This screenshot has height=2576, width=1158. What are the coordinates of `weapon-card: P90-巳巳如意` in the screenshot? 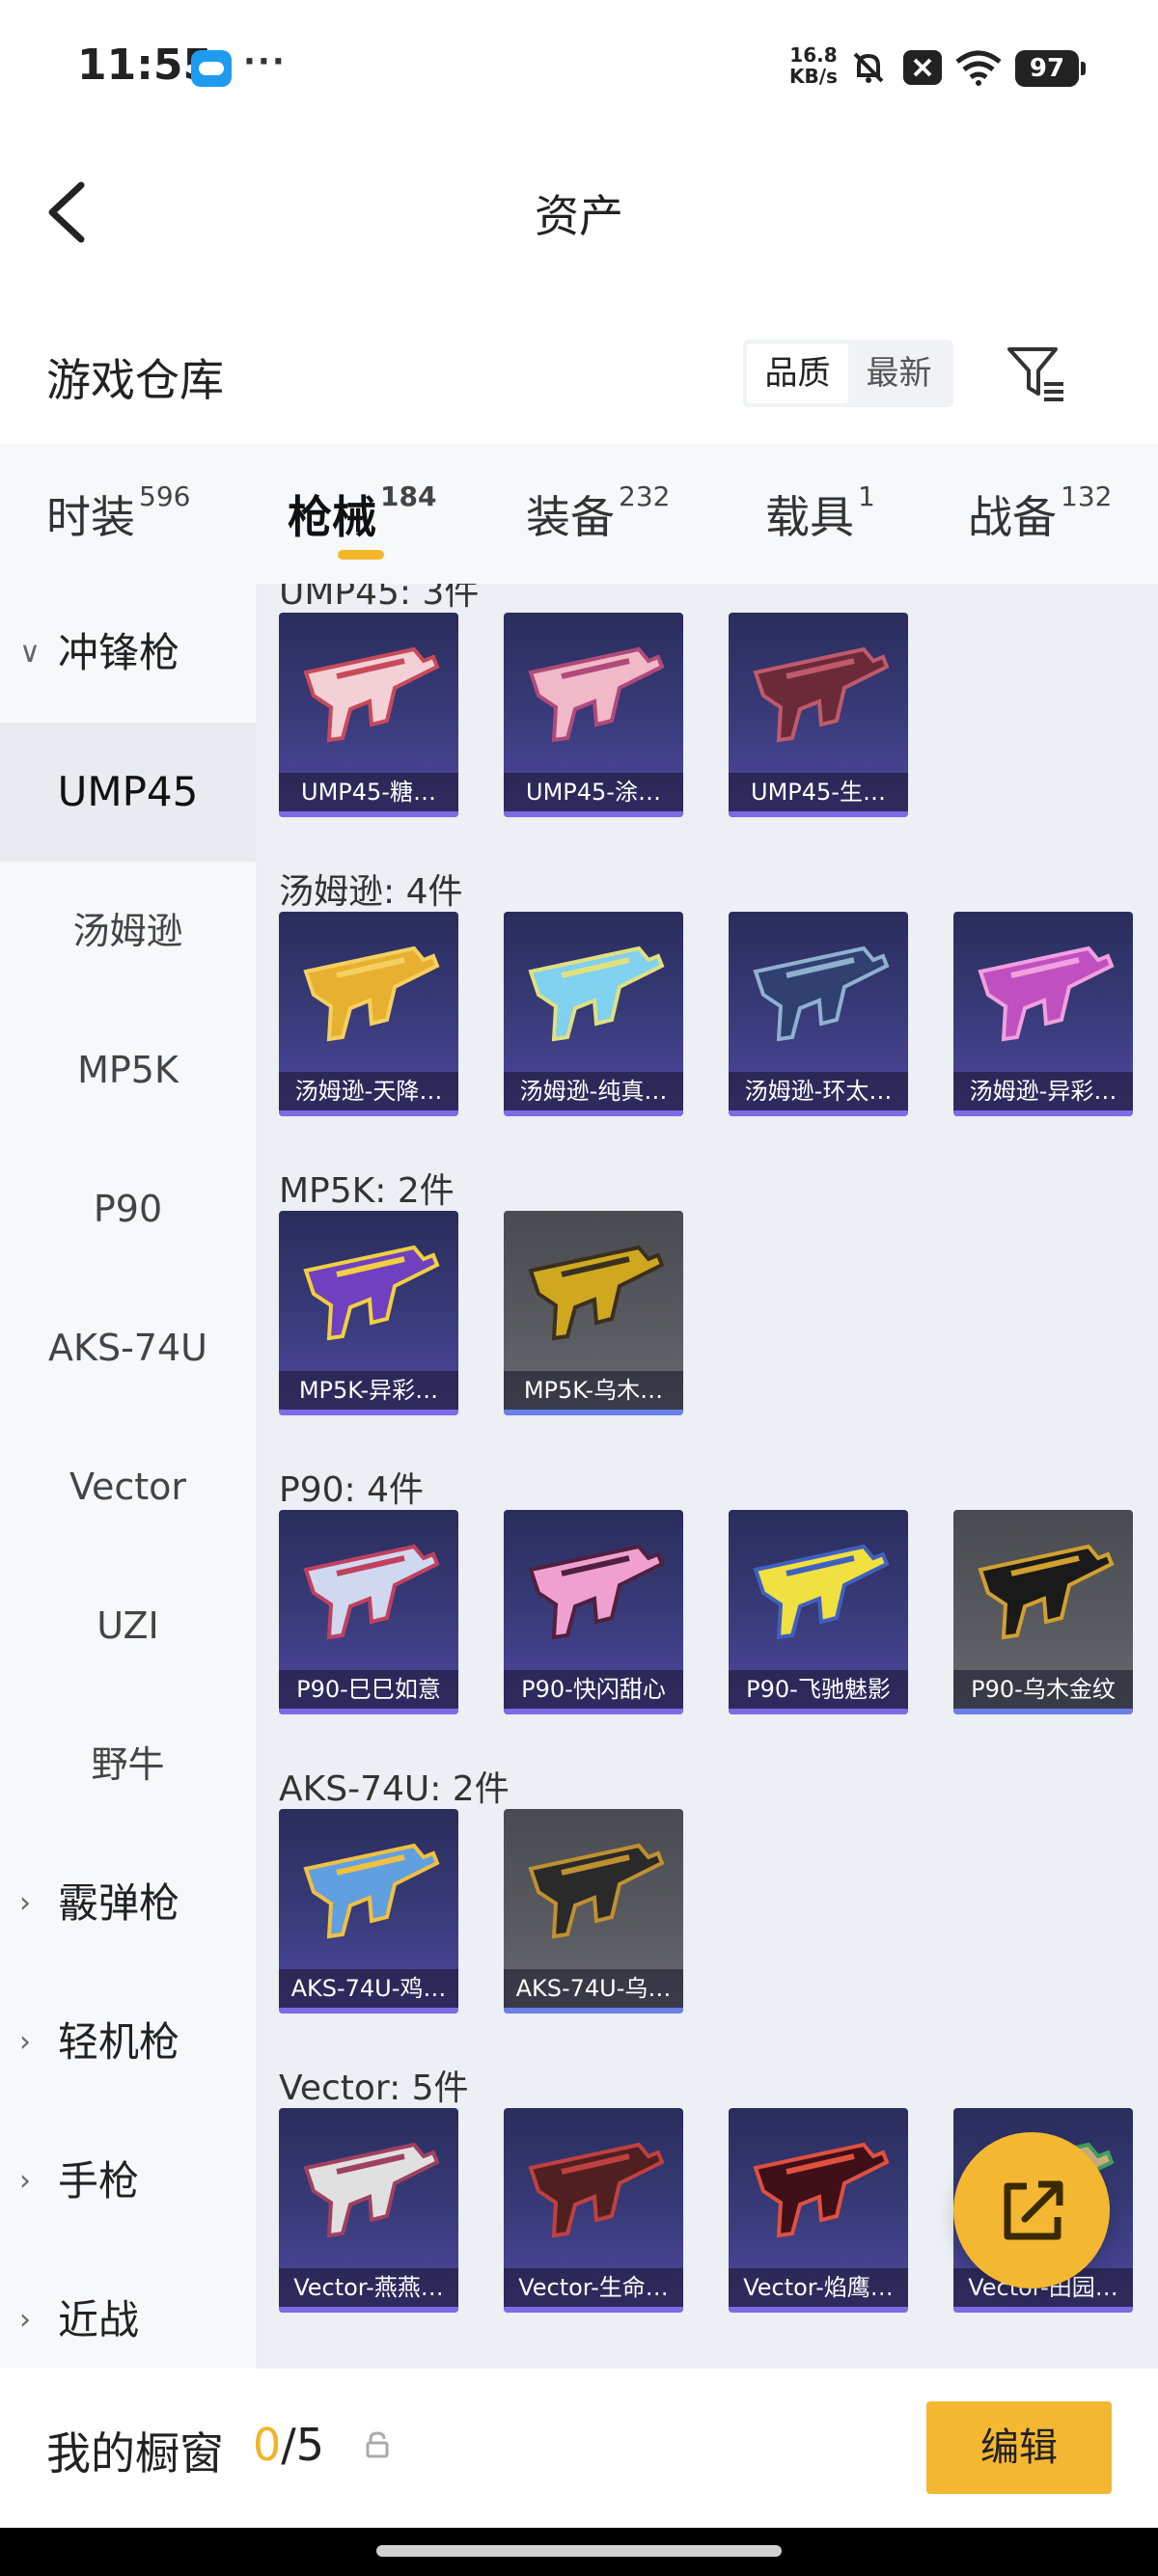 It's located at (368, 1612).